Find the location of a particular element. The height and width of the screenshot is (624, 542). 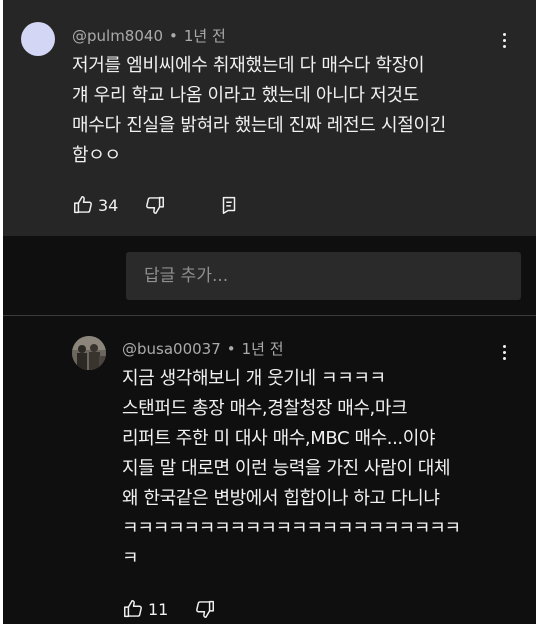

comment-actions: 34 is located at coordinates (156, 205).